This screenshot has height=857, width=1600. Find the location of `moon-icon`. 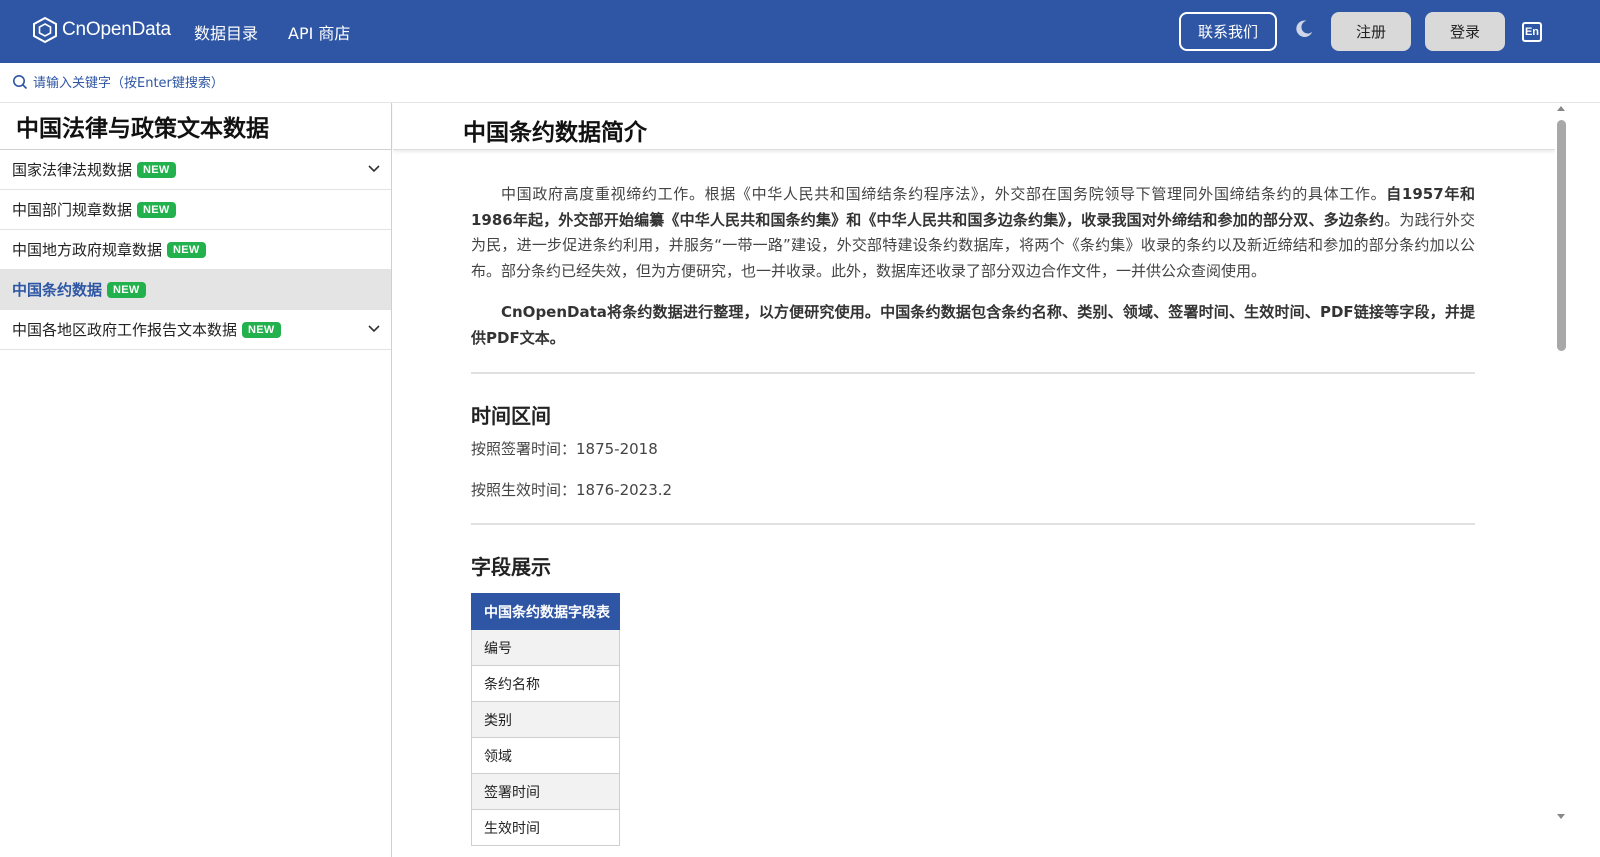

moon-icon is located at coordinates (1304, 29).